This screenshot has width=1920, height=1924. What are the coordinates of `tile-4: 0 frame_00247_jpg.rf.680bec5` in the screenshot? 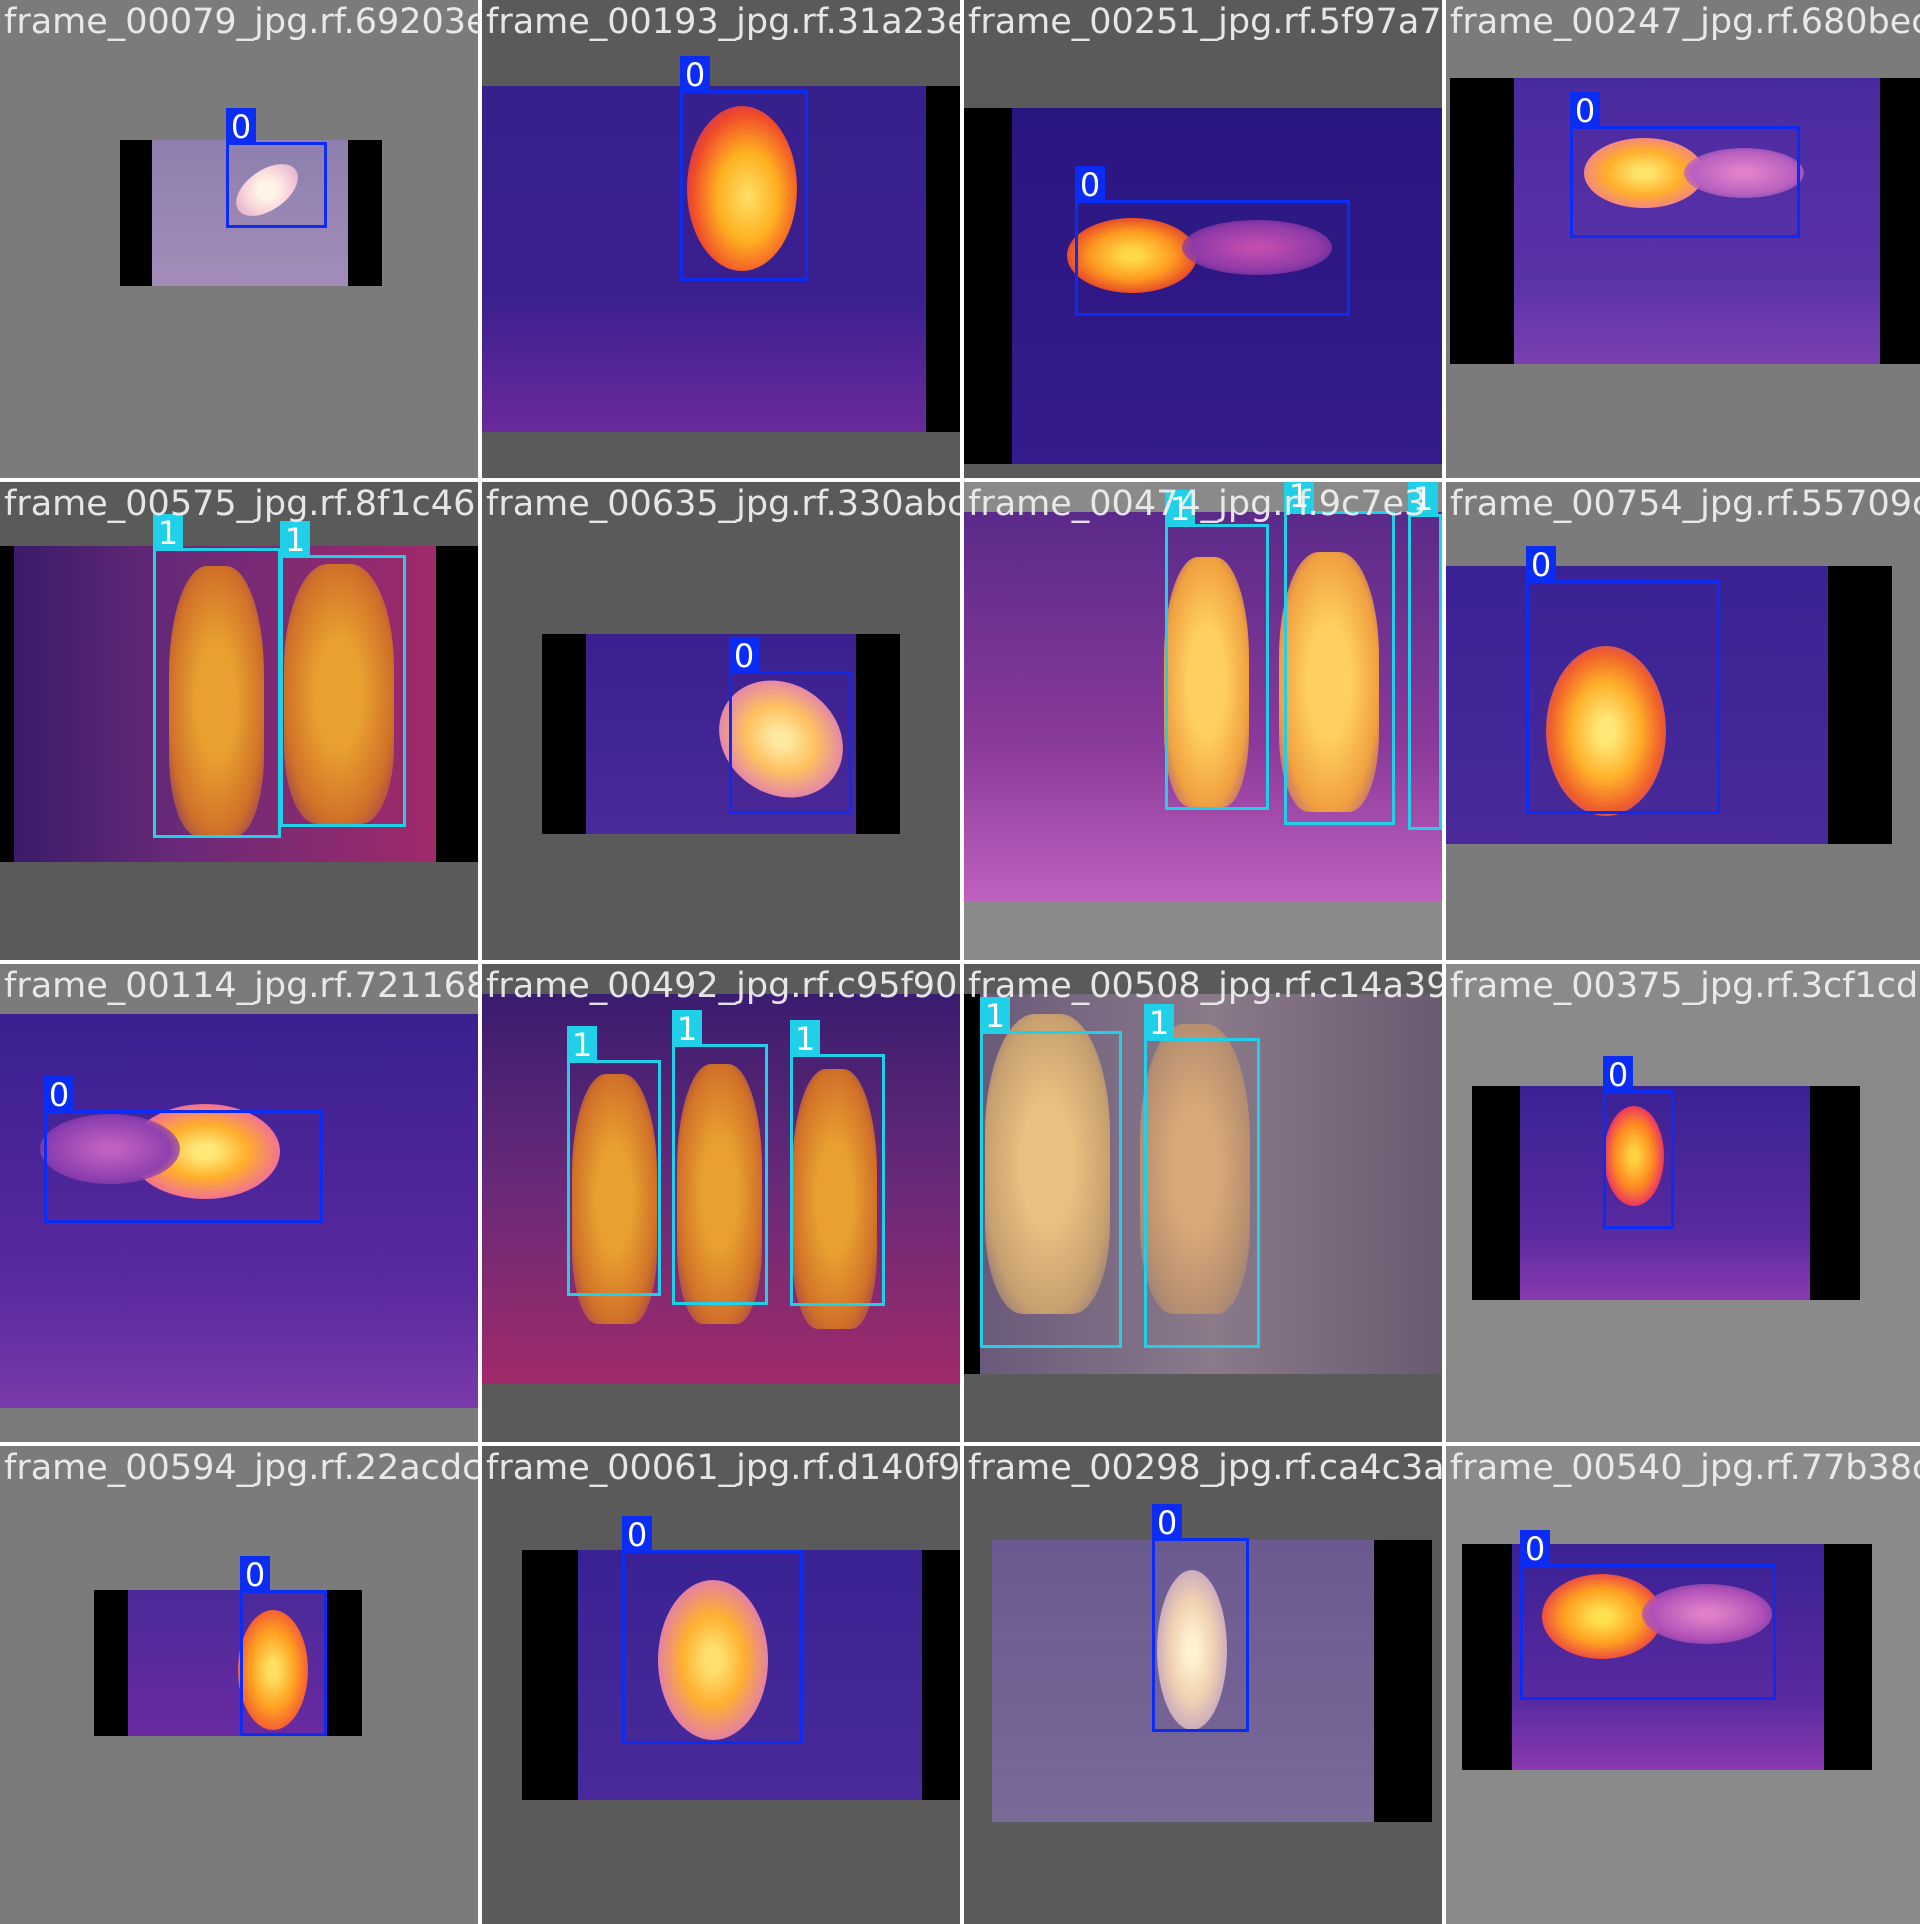 It's located at (1683, 239).